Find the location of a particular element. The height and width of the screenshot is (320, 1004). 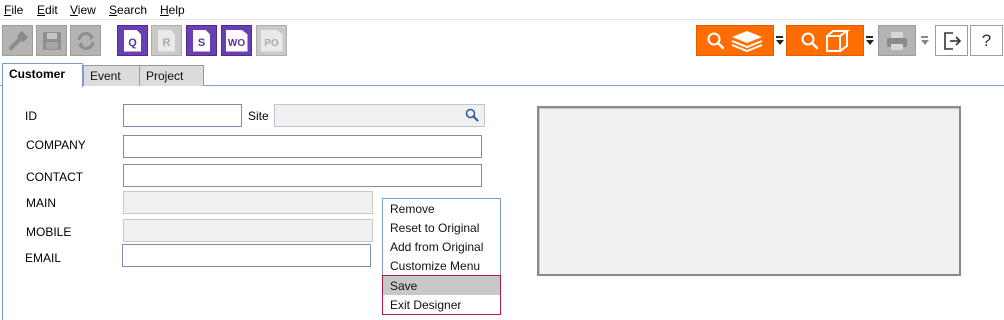

search-package-dropdown is located at coordinates (869, 40).